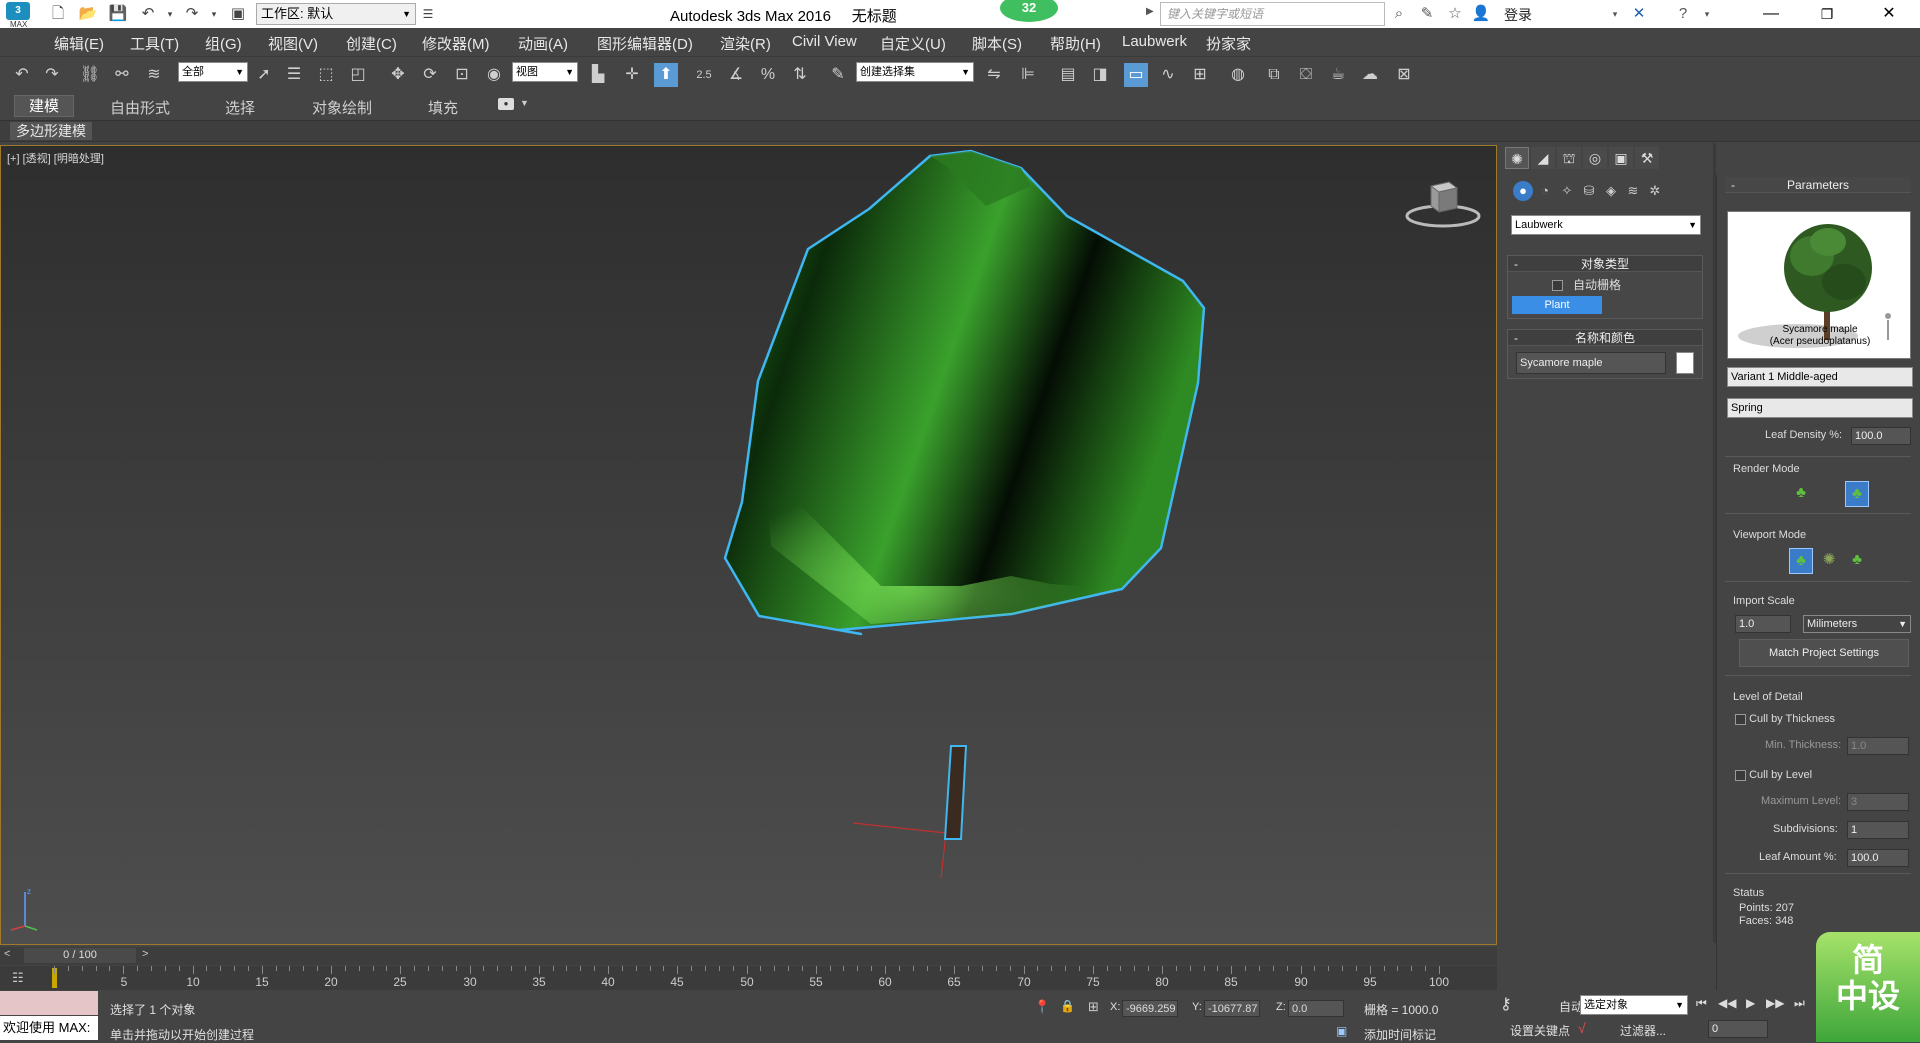 The width and height of the screenshot is (1920, 1043). What do you see at coordinates (1655, 191) in the screenshot?
I see `systems-icon: ✲` at bounding box center [1655, 191].